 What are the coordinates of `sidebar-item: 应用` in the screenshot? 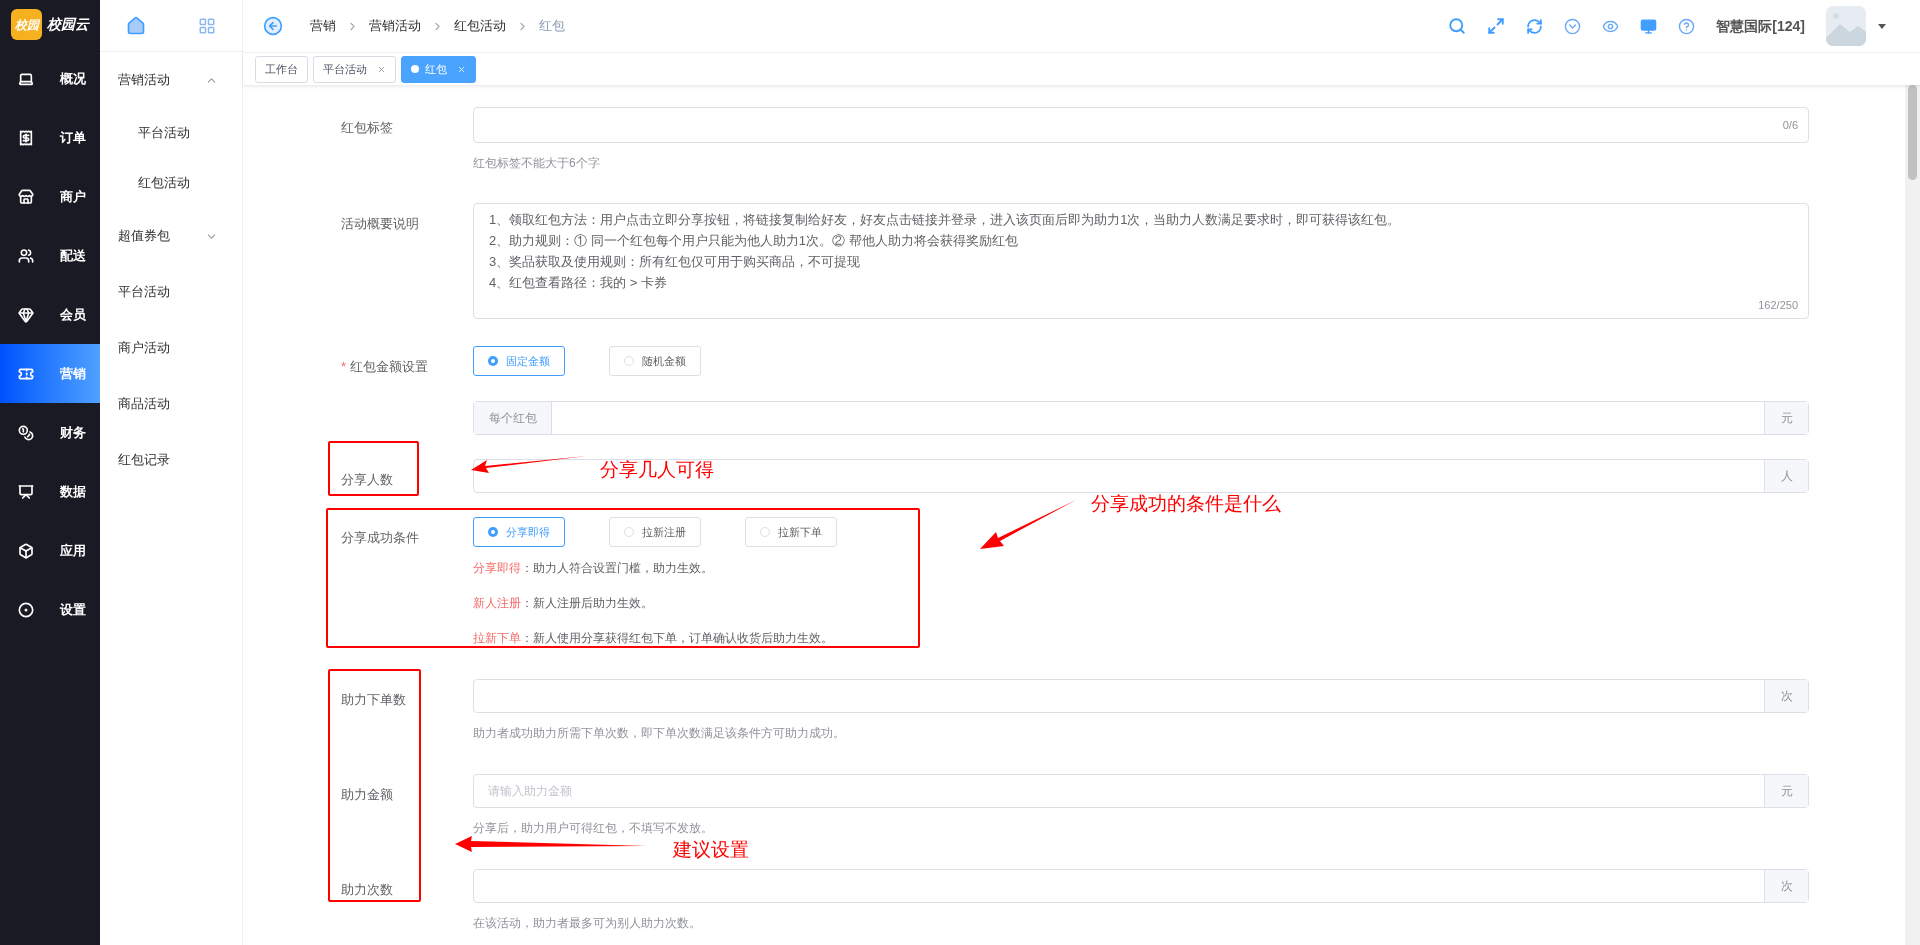 It's located at (50, 550).